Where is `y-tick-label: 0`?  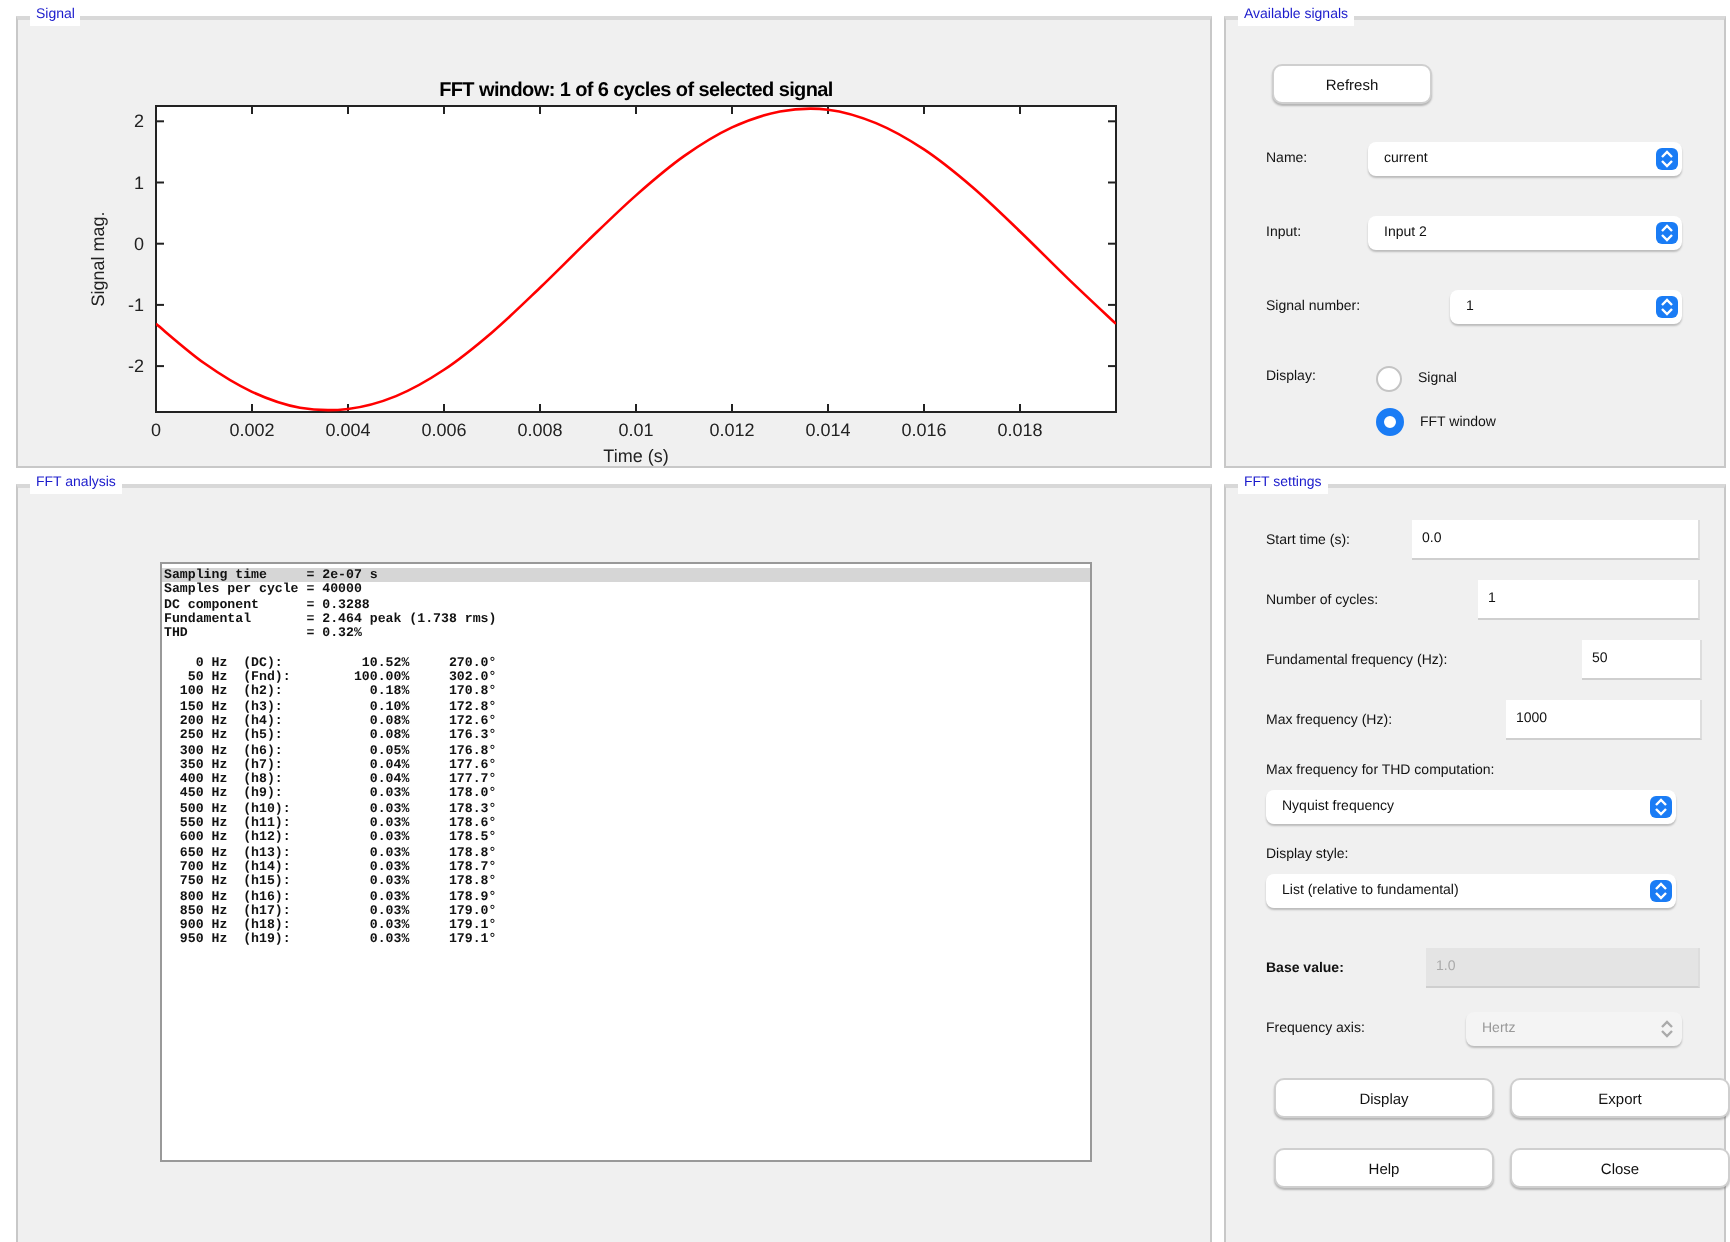
y-tick-label: 0 is located at coordinates (138, 243).